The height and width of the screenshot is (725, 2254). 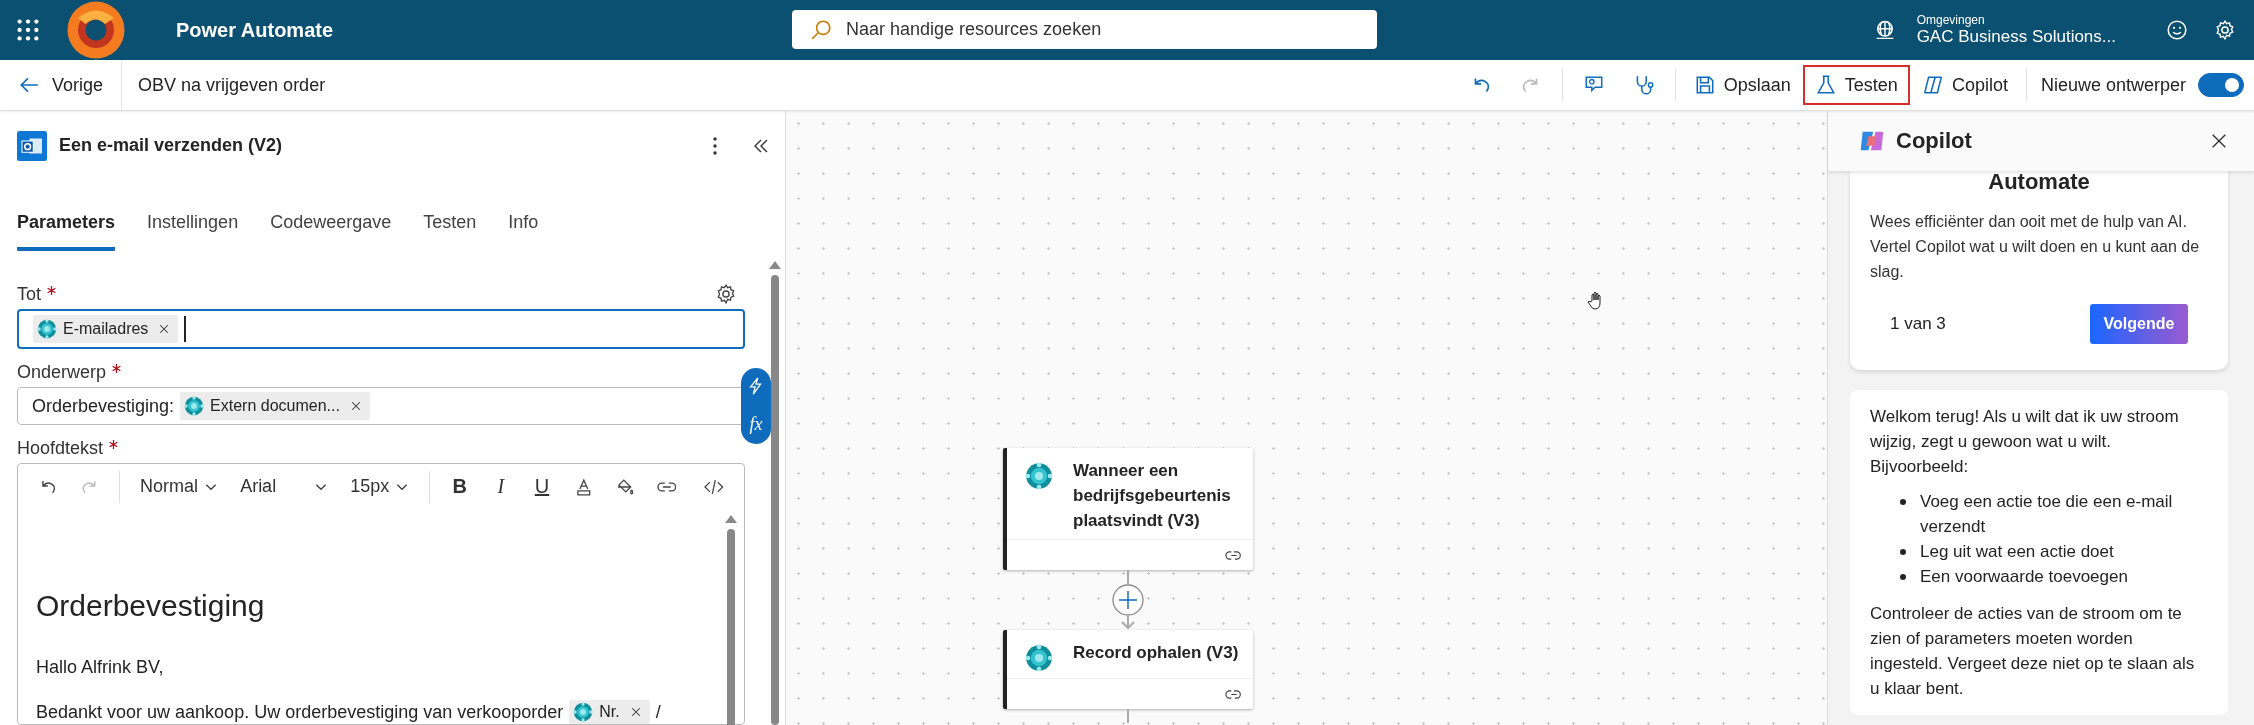 I want to click on field-label: Hoofdtekst, so click(x=60, y=448).